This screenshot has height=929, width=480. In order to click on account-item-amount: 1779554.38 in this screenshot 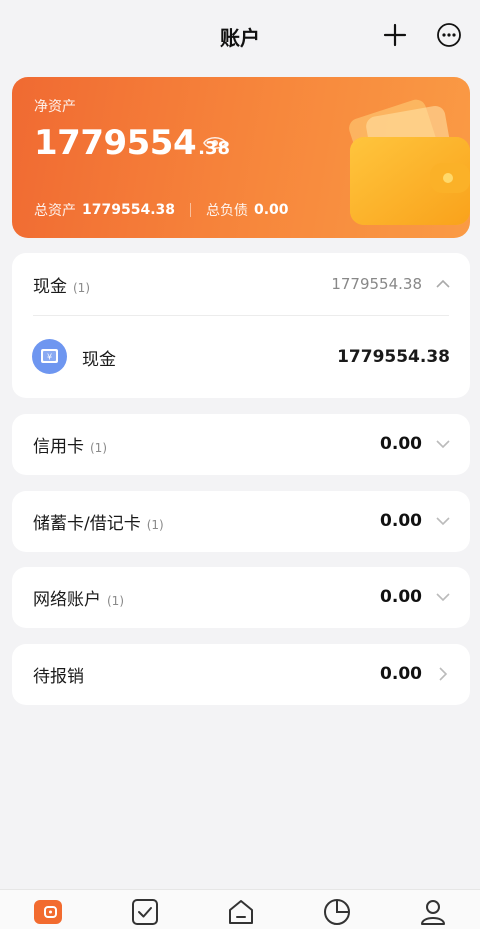, I will do `click(393, 357)`.